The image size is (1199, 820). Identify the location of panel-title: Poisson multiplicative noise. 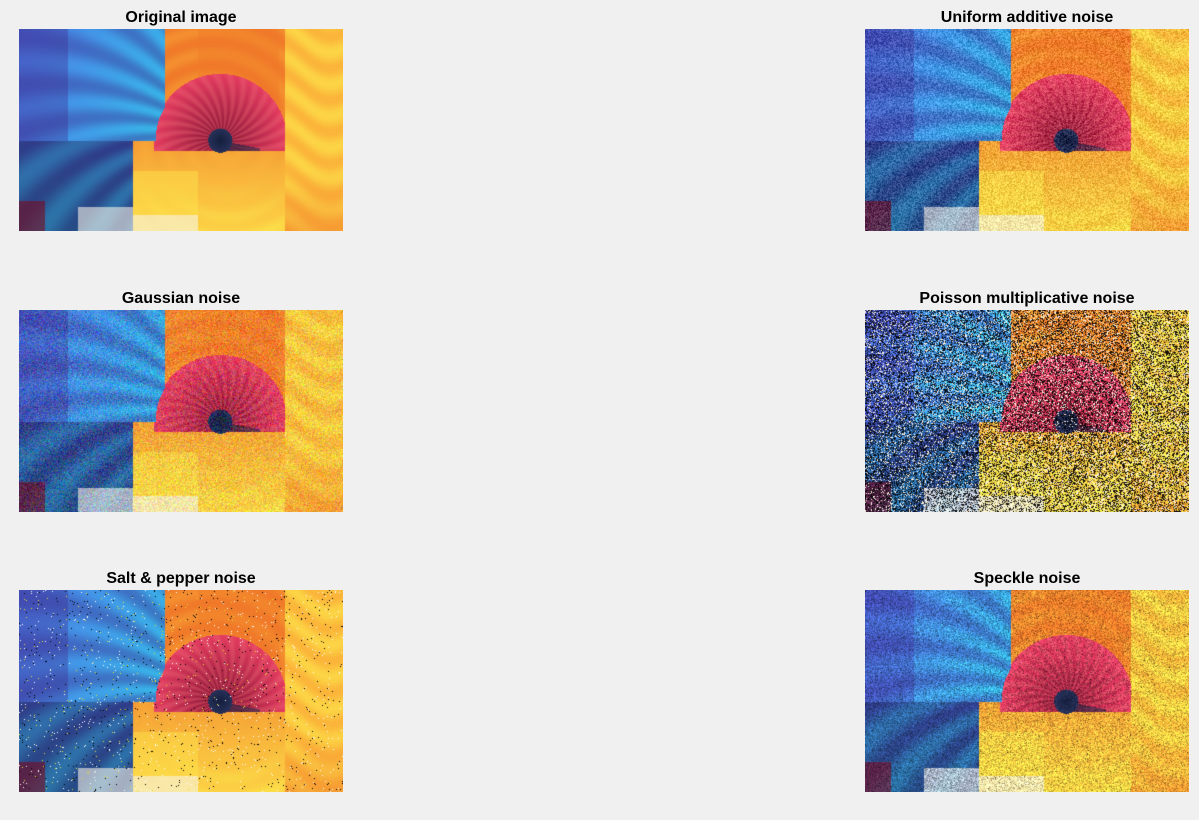
(1027, 298).